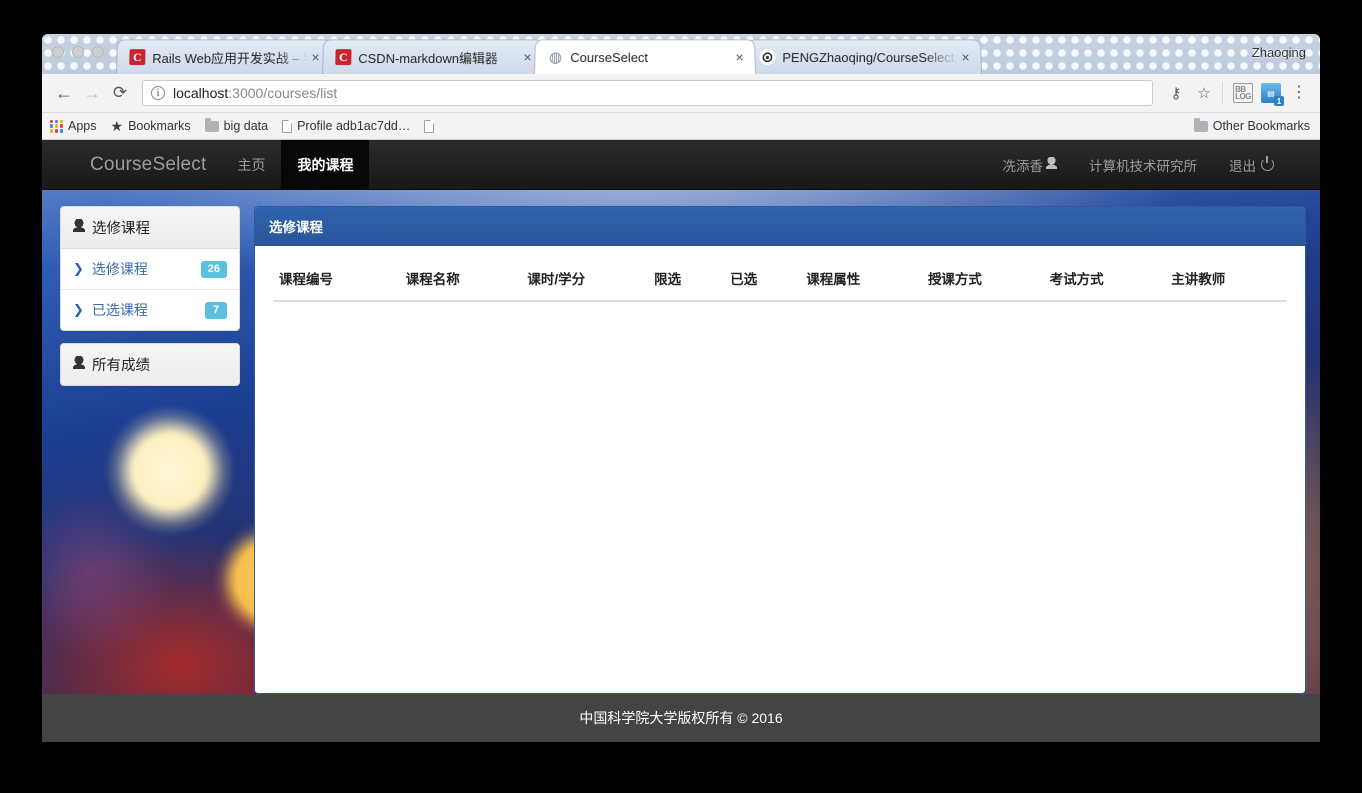 This screenshot has height=793, width=1362. I want to click on browser-tab-3-active: ◍ CourseSelect ×, so click(645, 56).